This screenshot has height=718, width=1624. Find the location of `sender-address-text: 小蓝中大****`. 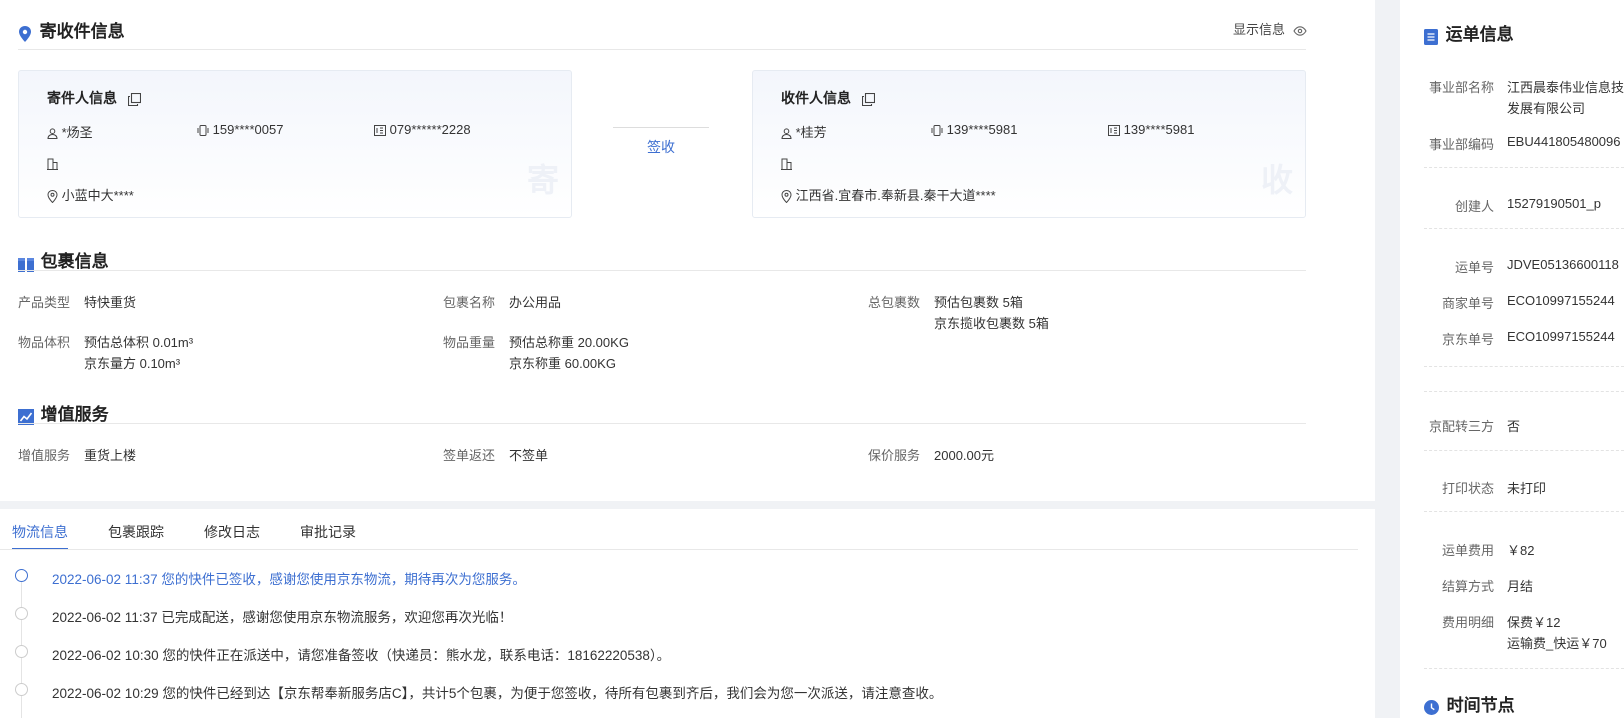

sender-address-text: 小蓝中大**** is located at coordinates (97, 195).